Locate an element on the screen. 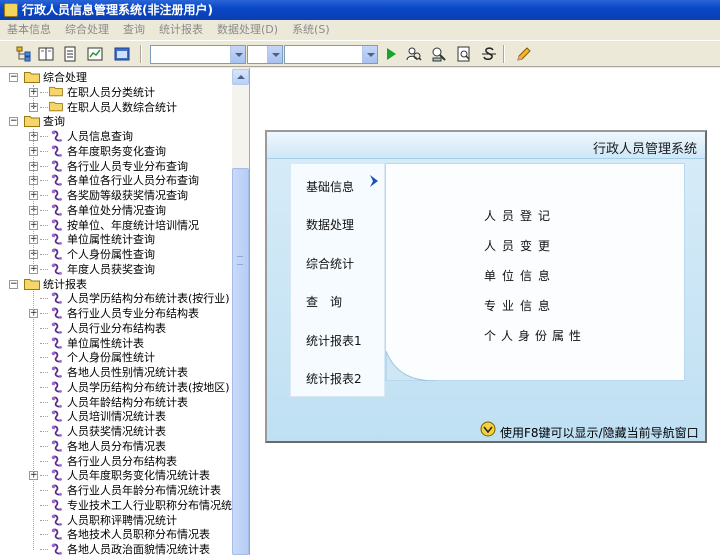  menu-query: 查询 is located at coordinates (134, 30).